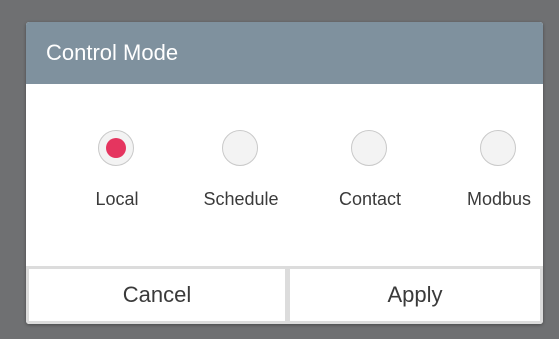 This screenshot has width=559, height=339. Describe the element at coordinates (370, 199) in the screenshot. I see `option-label-contact: Contact` at that location.